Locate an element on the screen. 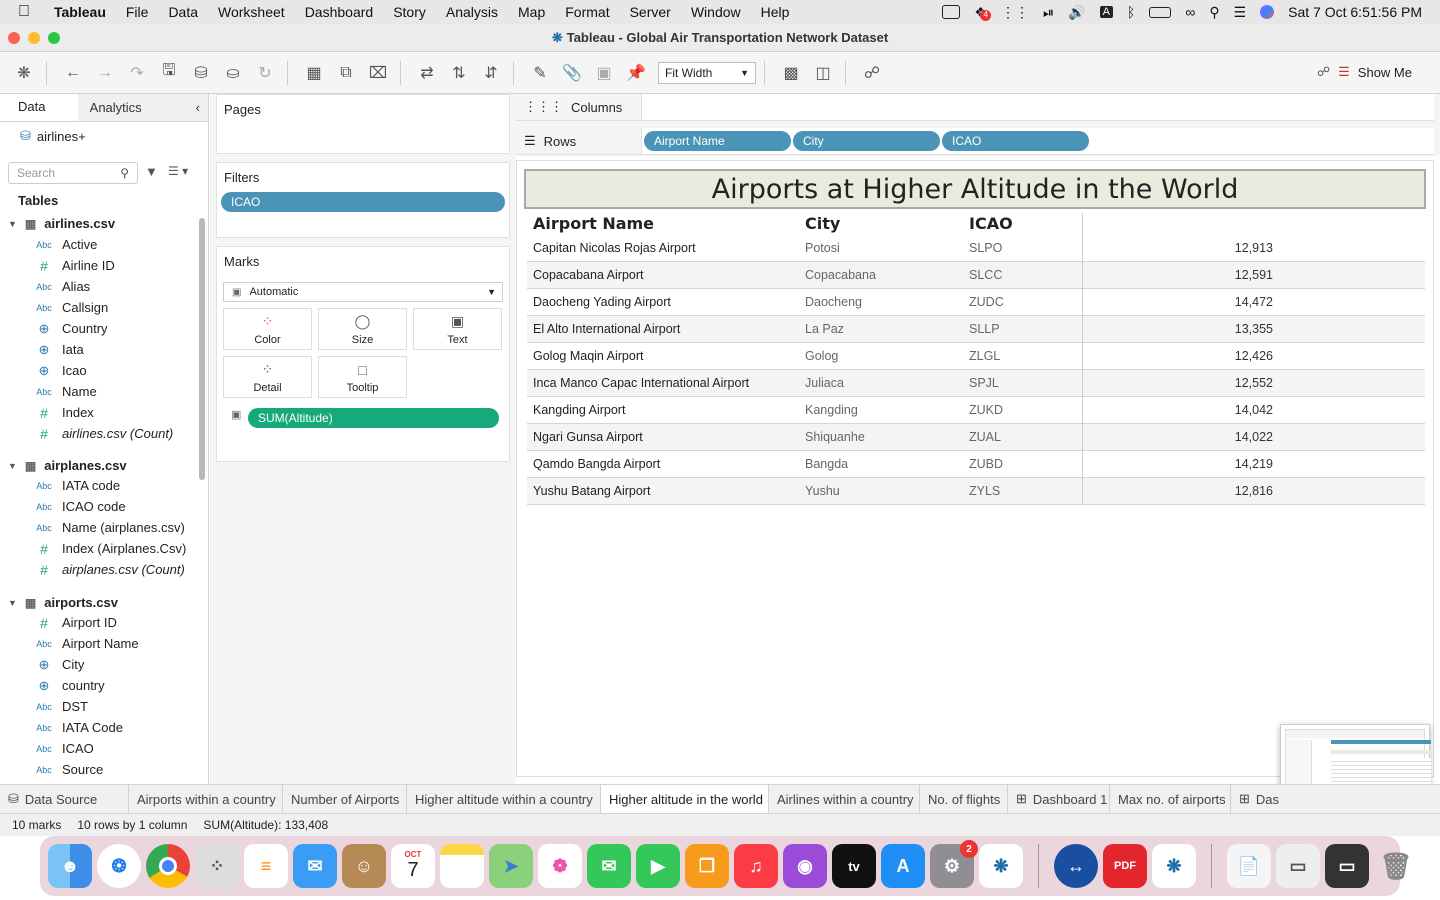 This screenshot has width=1440, height=900. field-item: ⊕ Icao is located at coordinates (110, 370).